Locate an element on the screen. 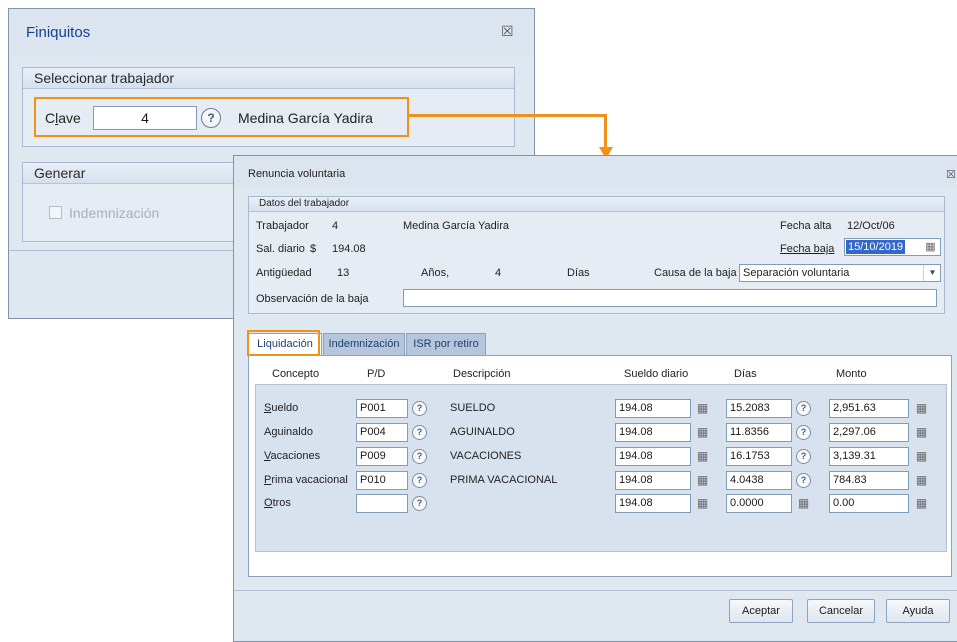  antiguedad-years: 13 is located at coordinates (343, 273).